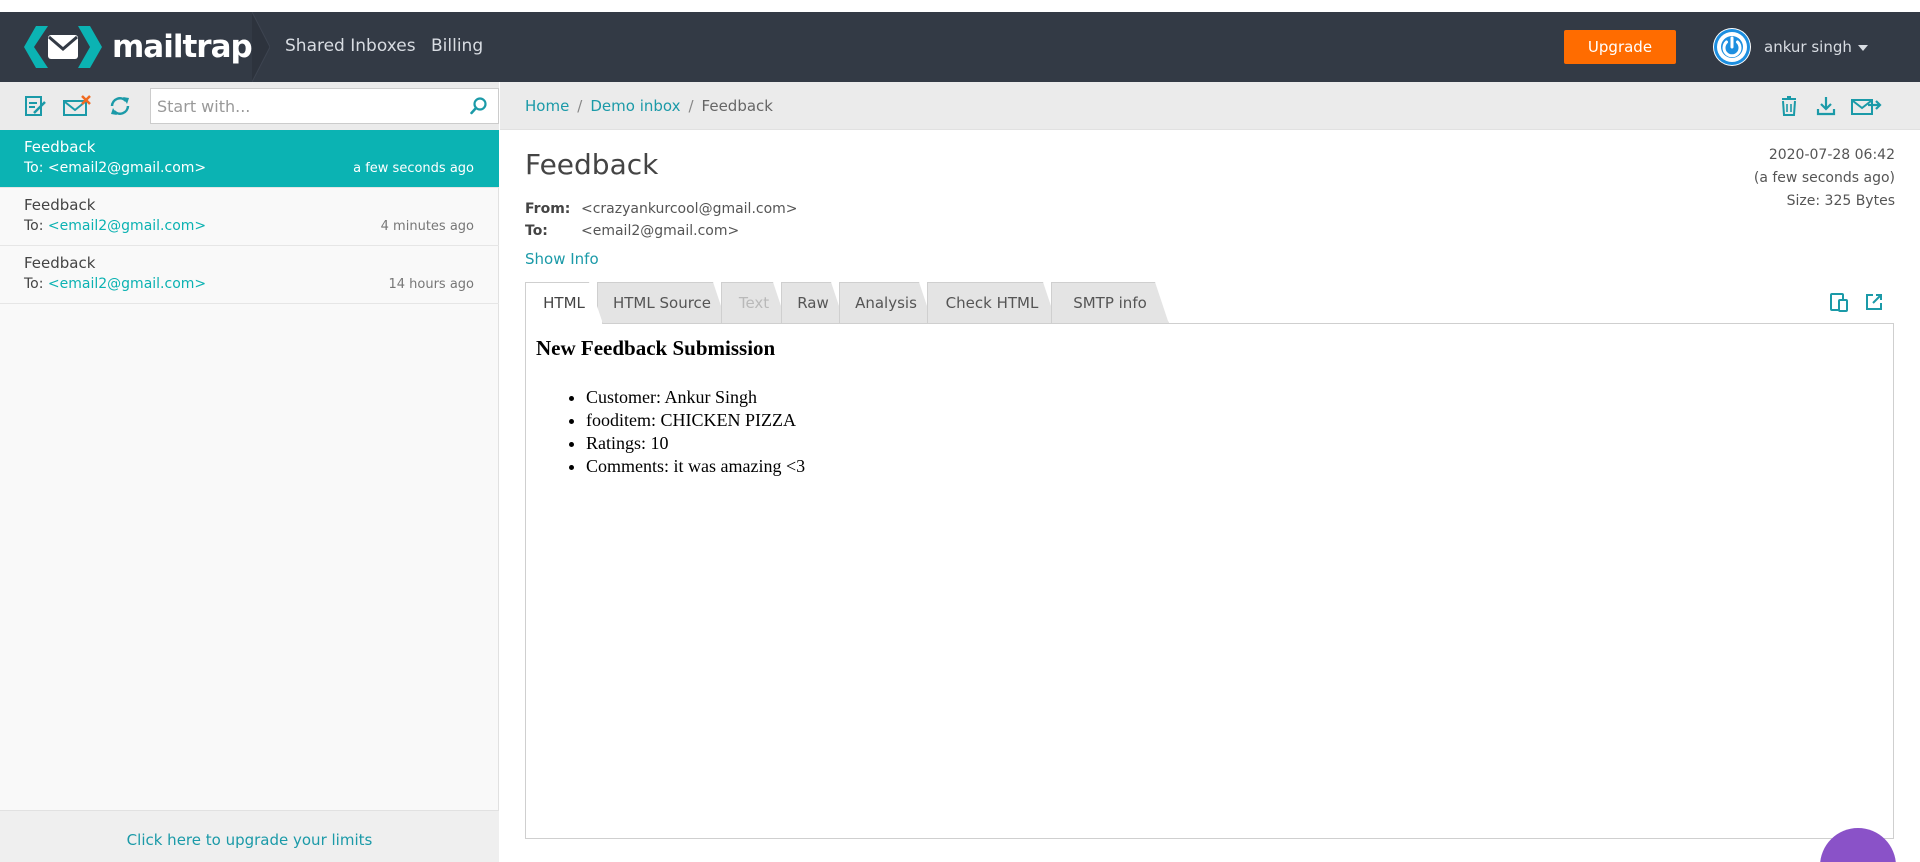 The height and width of the screenshot is (862, 1920). I want to click on to-row: To: <email2@gmail.com>, so click(632, 231).